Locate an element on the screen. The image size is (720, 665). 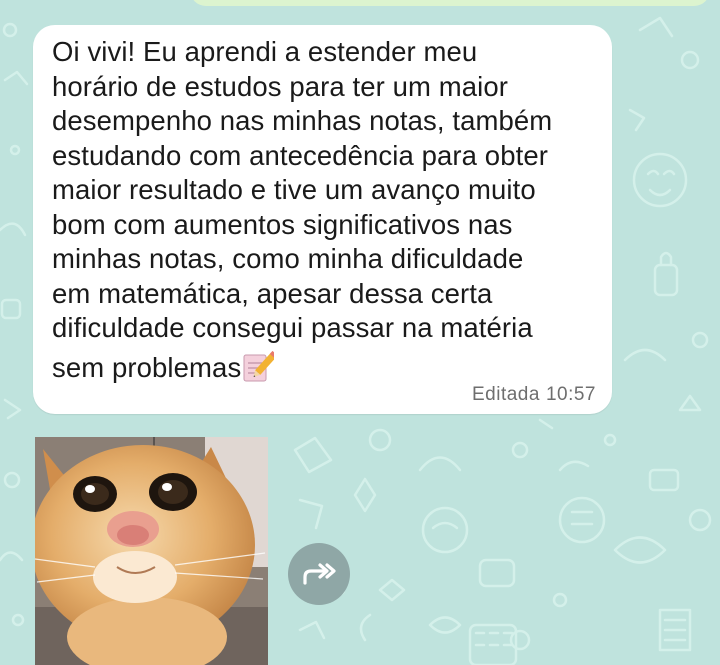
message-line: Oi vivi! Eu aprendi a estender meu is located at coordinates (265, 51).